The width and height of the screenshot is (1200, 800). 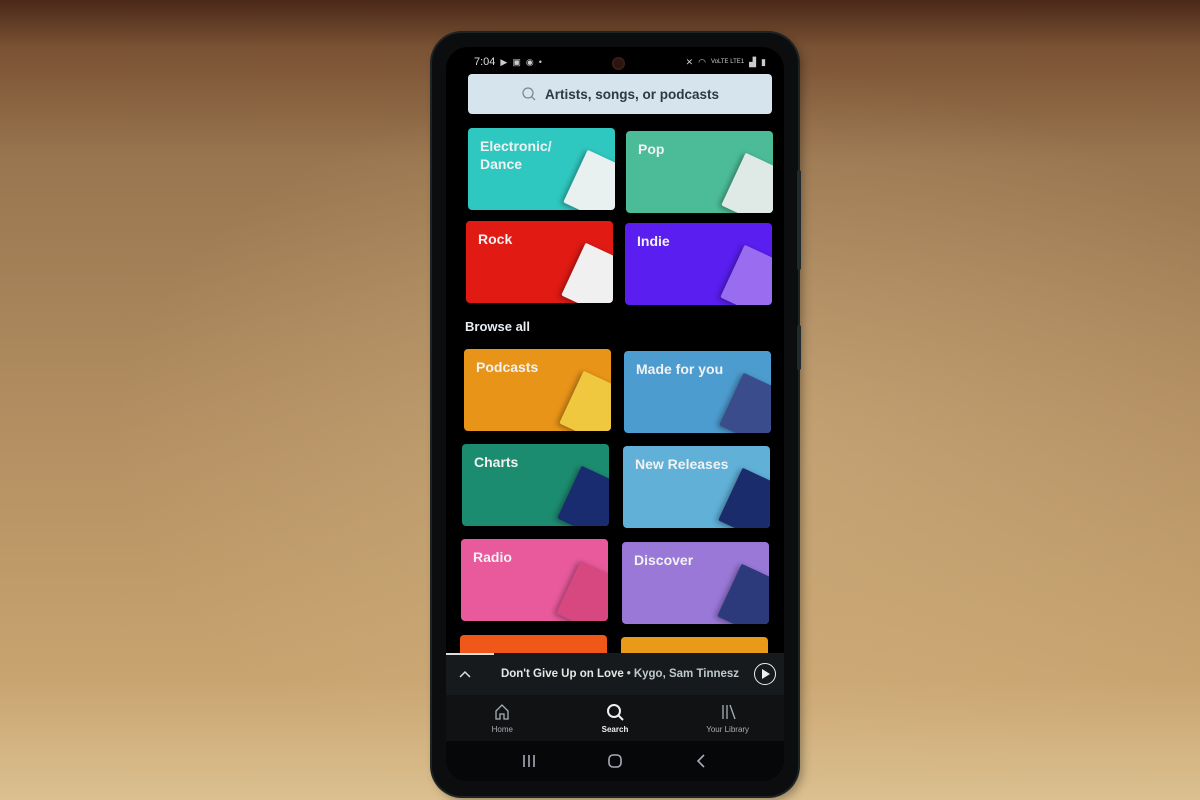 What do you see at coordinates (763, 61) in the screenshot?
I see `battery-icon: ▮` at bounding box center [763, 61].